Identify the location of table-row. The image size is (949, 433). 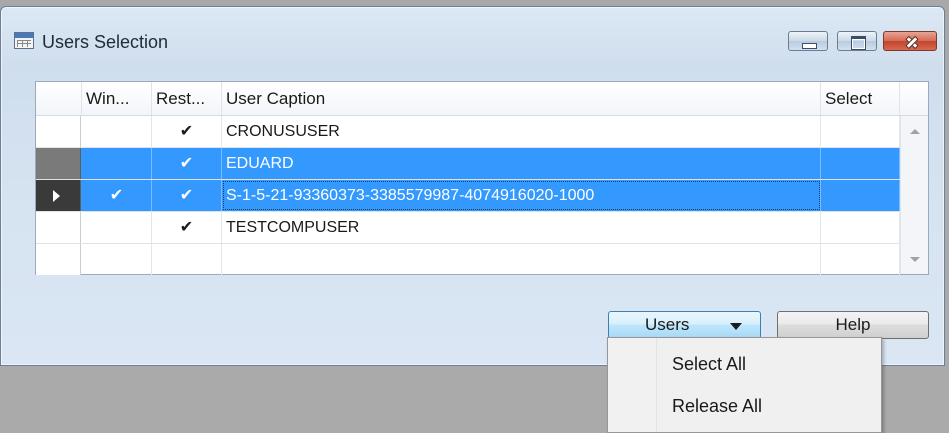
(468, 260).